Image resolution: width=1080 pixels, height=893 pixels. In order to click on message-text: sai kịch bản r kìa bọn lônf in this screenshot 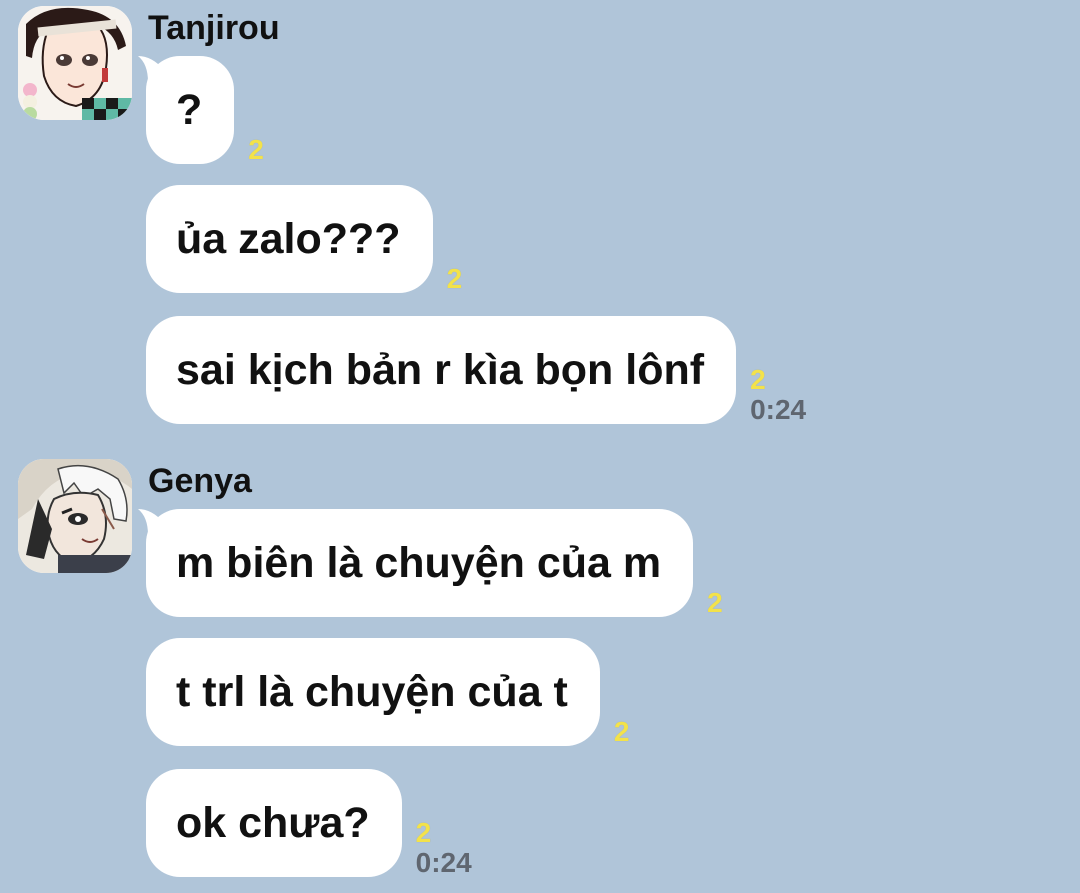, I will do `click(440, 369)`.